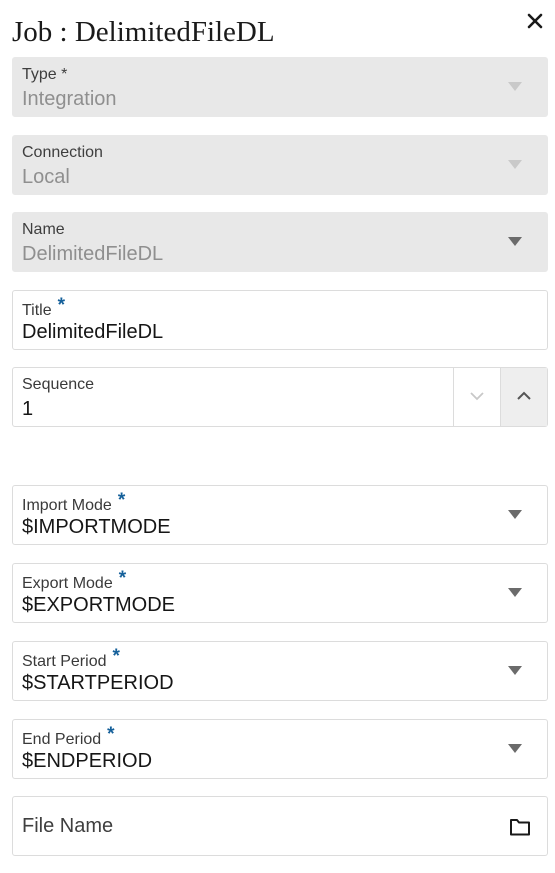 This screenshot has height=873, width=555. I want to click on dialog-header: Job : DelimitedFileDL, so click(283, 32).